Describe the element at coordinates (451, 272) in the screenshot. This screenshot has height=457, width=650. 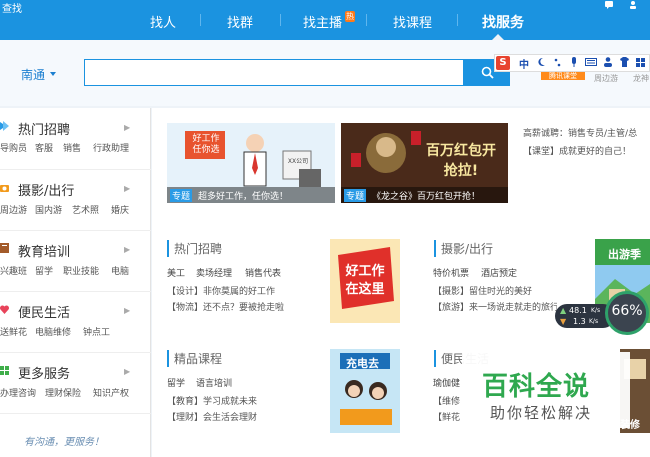
I see `keyword-link: 特价机票` at that location.